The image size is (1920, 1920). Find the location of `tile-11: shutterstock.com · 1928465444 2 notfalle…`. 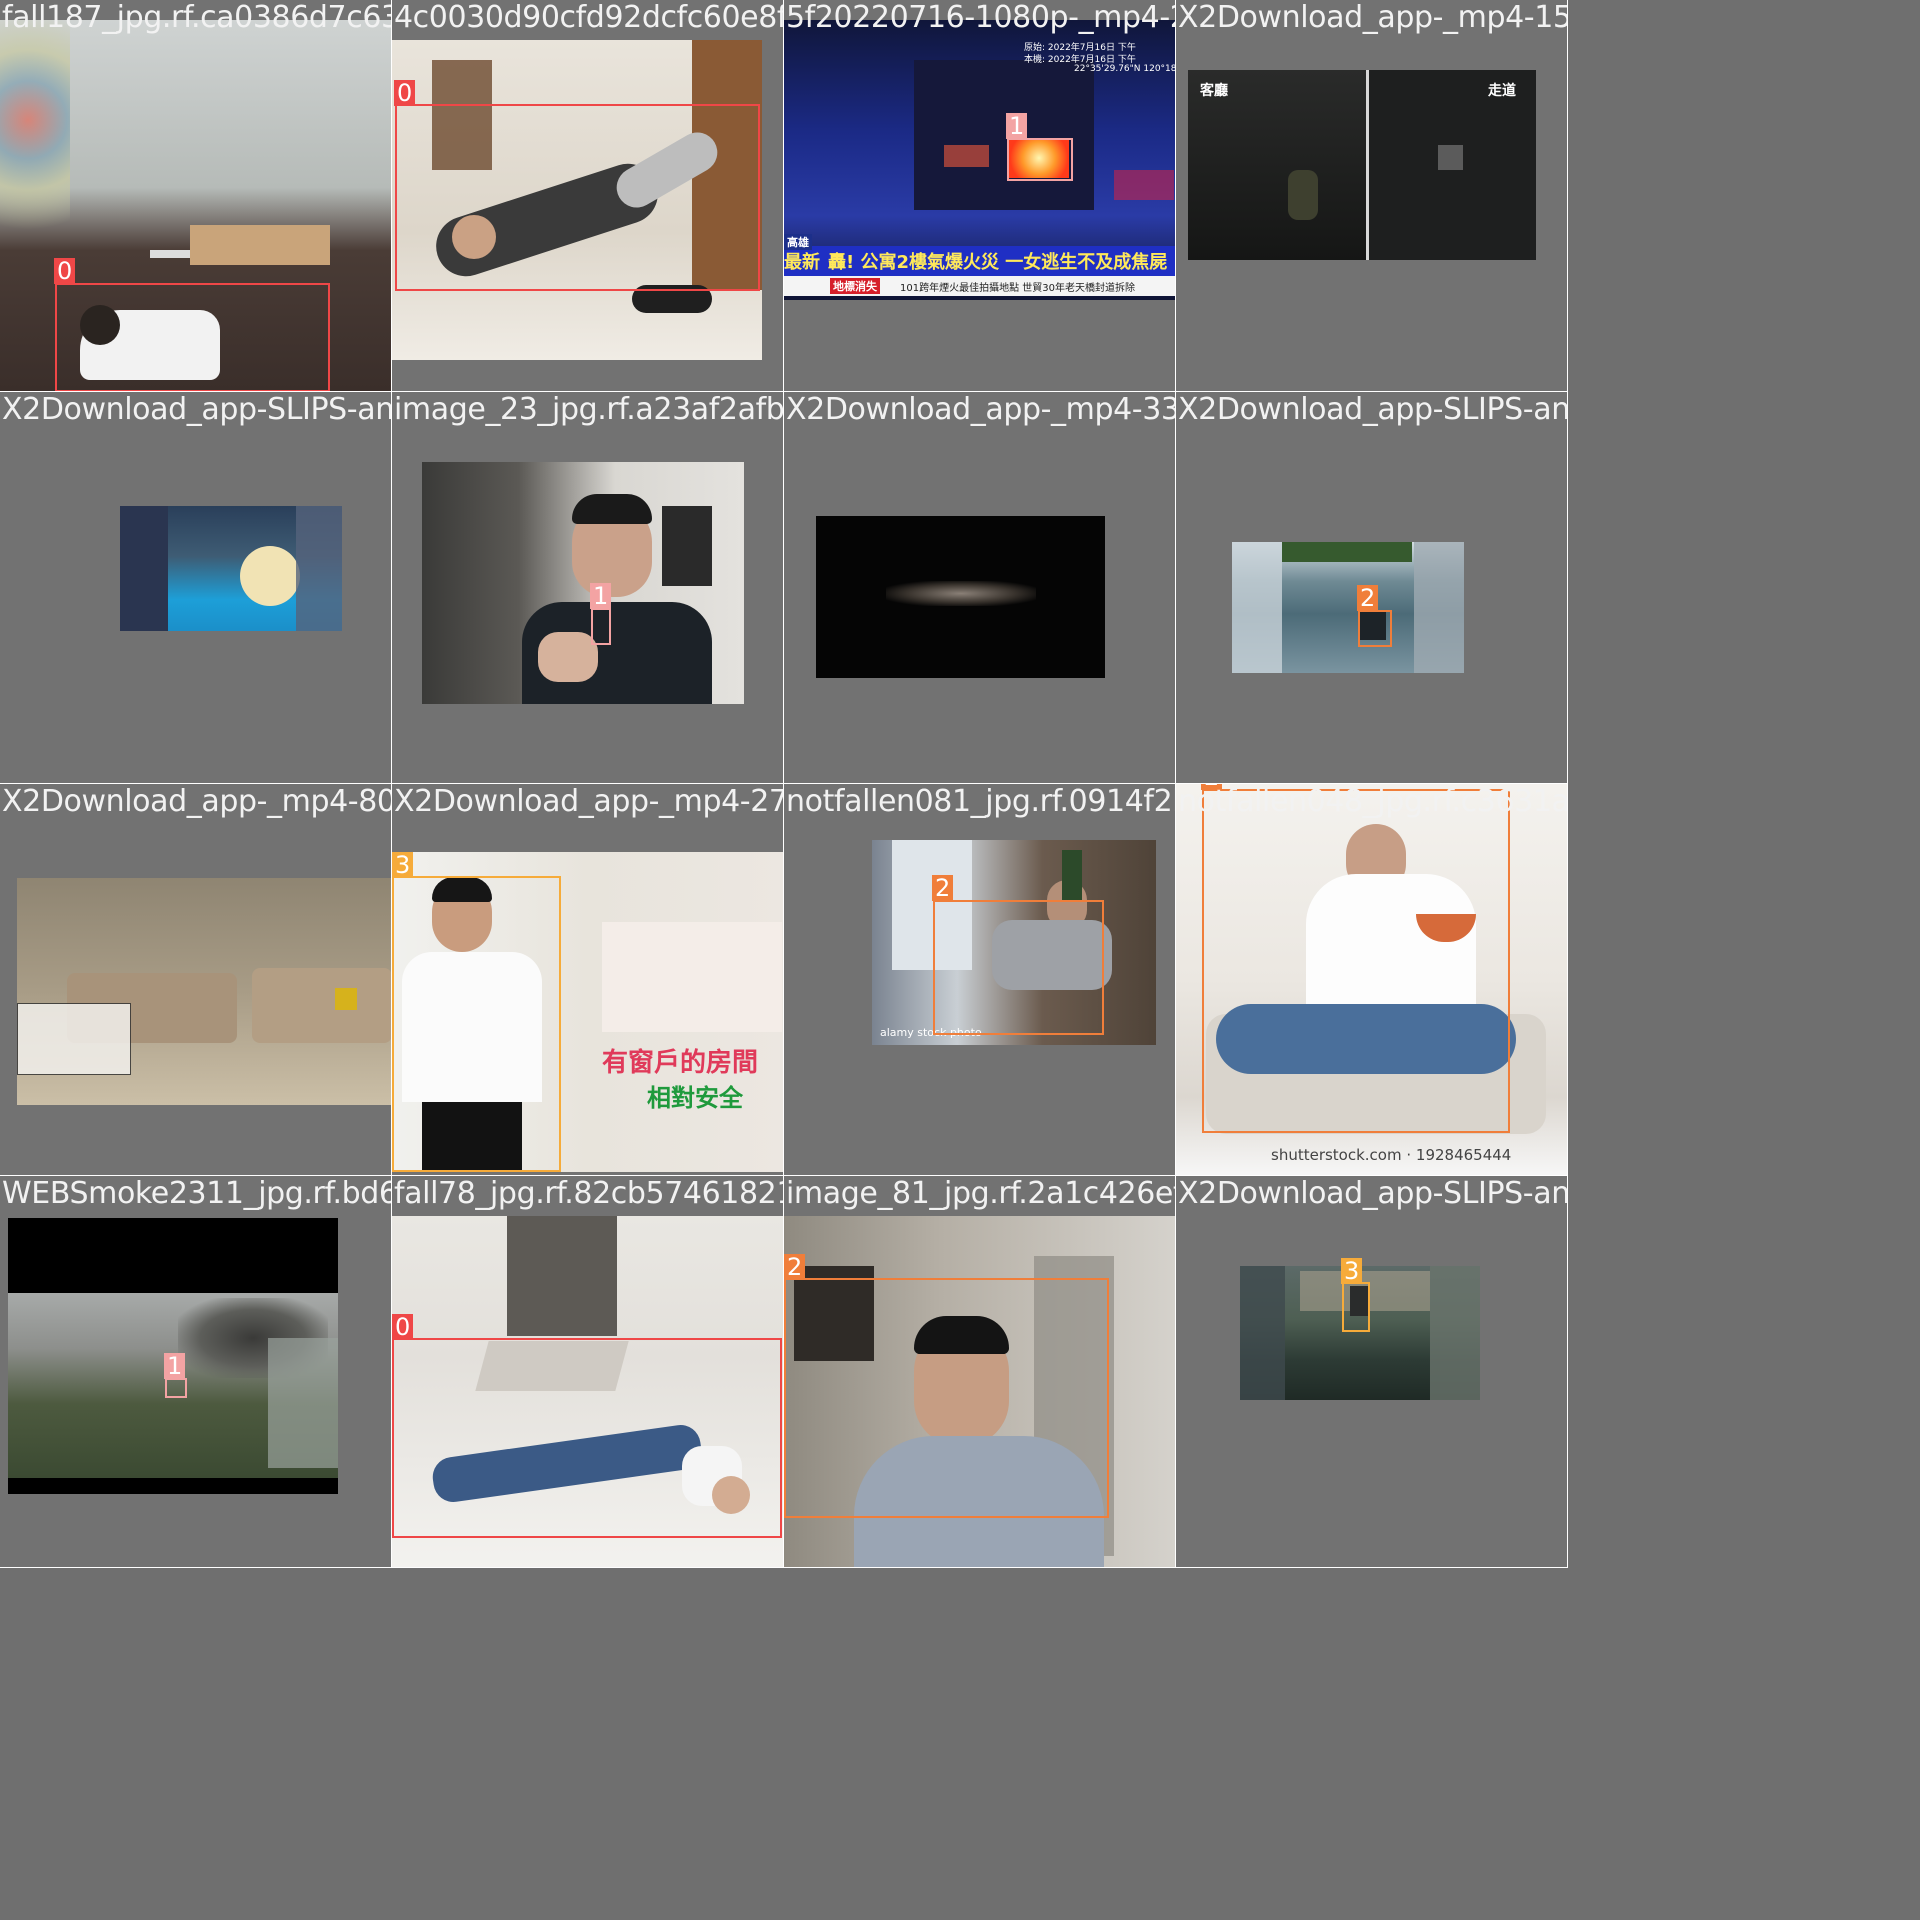

tile-11: shutterstock.com · 1928465444 2 notfalle… is located at coordinates (1372, 980).